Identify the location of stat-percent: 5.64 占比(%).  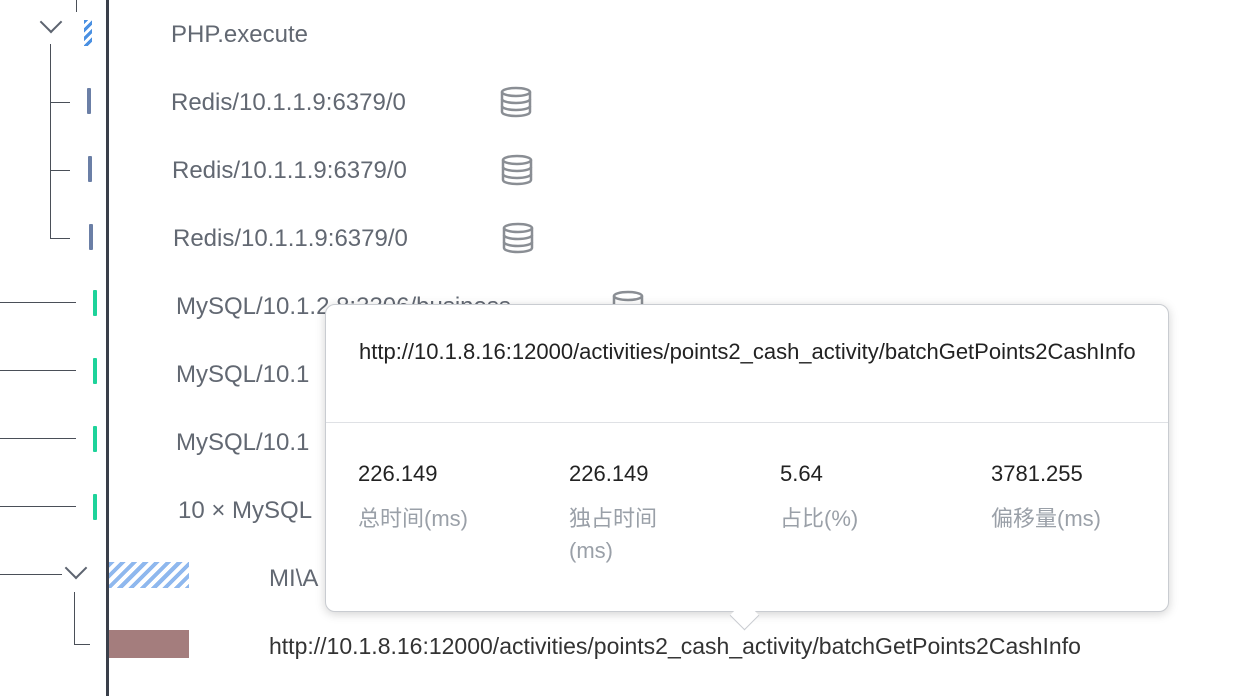
(870, 498).